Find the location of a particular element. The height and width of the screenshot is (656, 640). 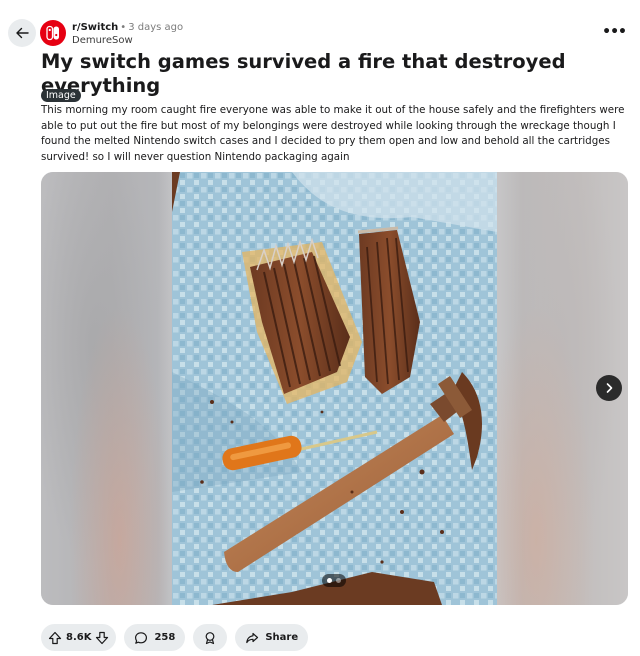

comments-button: 258 is located at coordinates (155, 637).